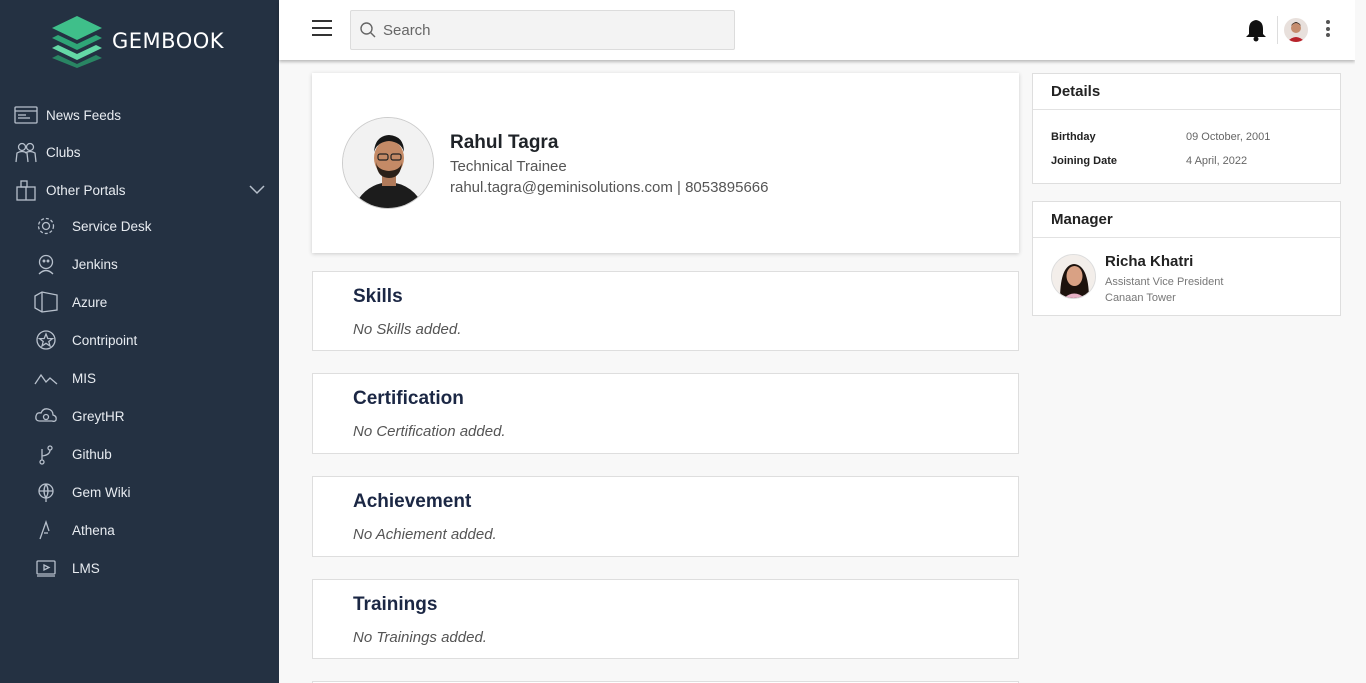  What do you see at coordinates (86, 190) in the screenshot?
I see `sidebar-item-label: Other Portals` at bounding box center [86, 190].